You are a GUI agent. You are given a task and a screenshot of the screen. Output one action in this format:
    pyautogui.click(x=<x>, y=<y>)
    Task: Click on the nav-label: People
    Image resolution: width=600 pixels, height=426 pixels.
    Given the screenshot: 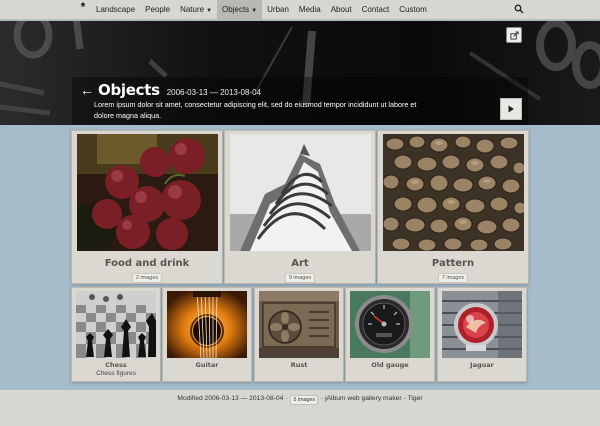 What is the action you would take?
    pyautogui.click(x=158, y=9)
    